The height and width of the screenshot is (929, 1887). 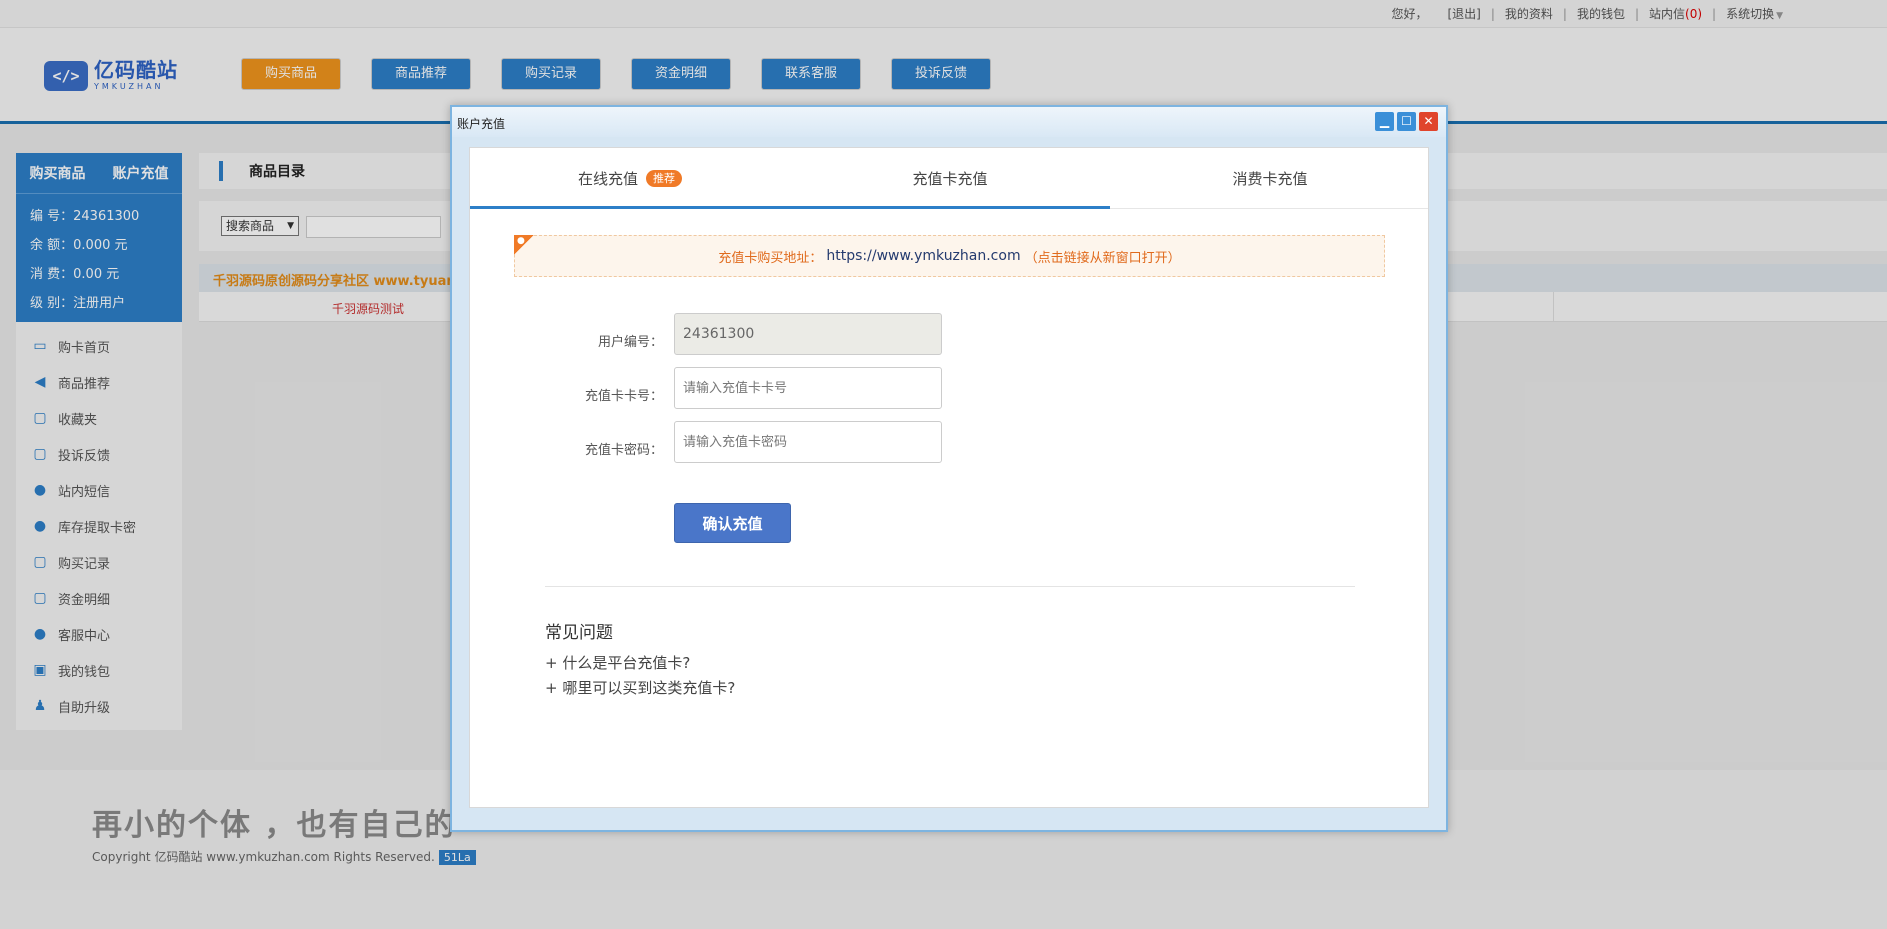 I want to click on faq-item: + 什么是平台充值卡?, so click(x=617, y=662).